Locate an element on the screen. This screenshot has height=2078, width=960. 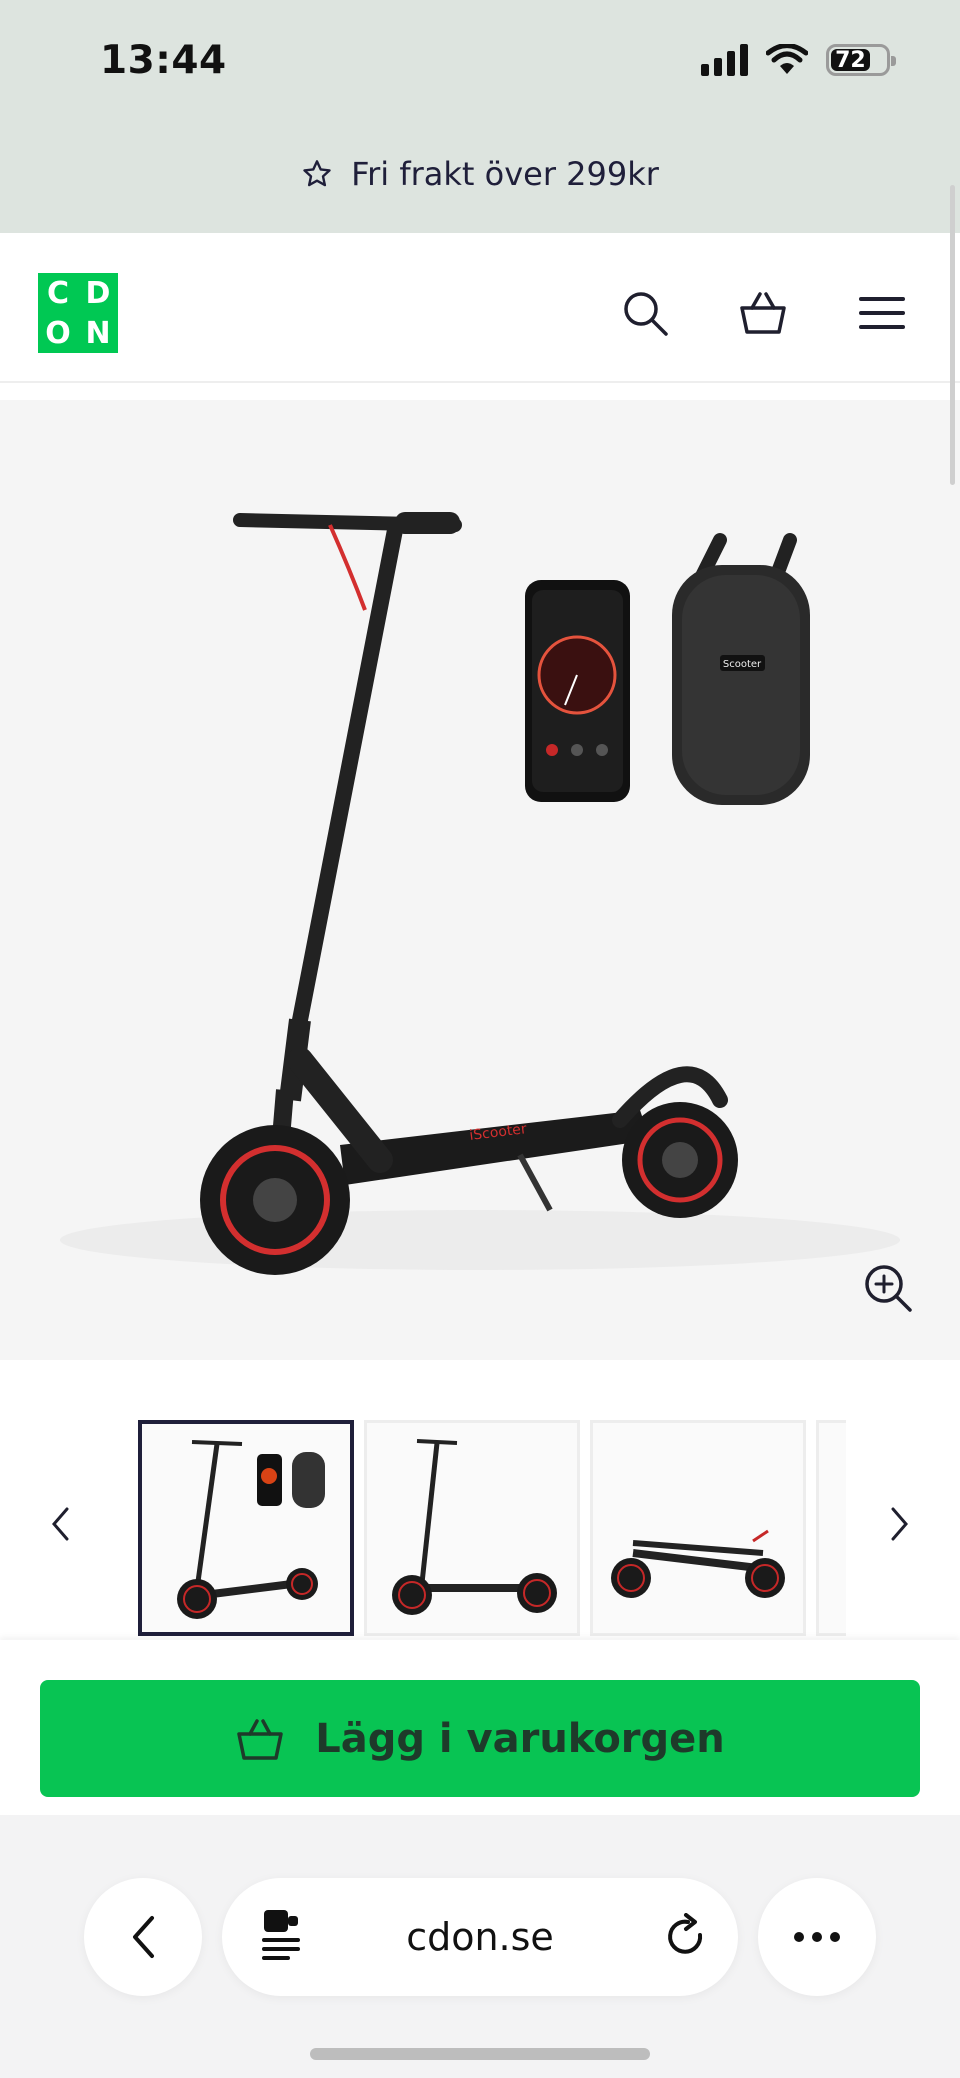
logo-letter: D is located at coordinates (98, 293).